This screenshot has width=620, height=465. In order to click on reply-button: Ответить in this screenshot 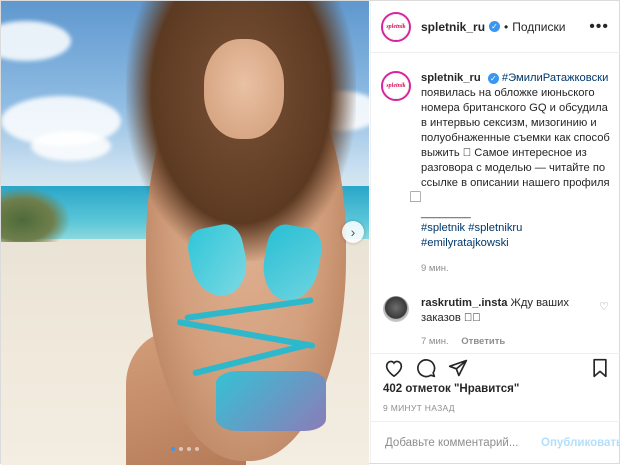, I will do `click(483, 341)`.